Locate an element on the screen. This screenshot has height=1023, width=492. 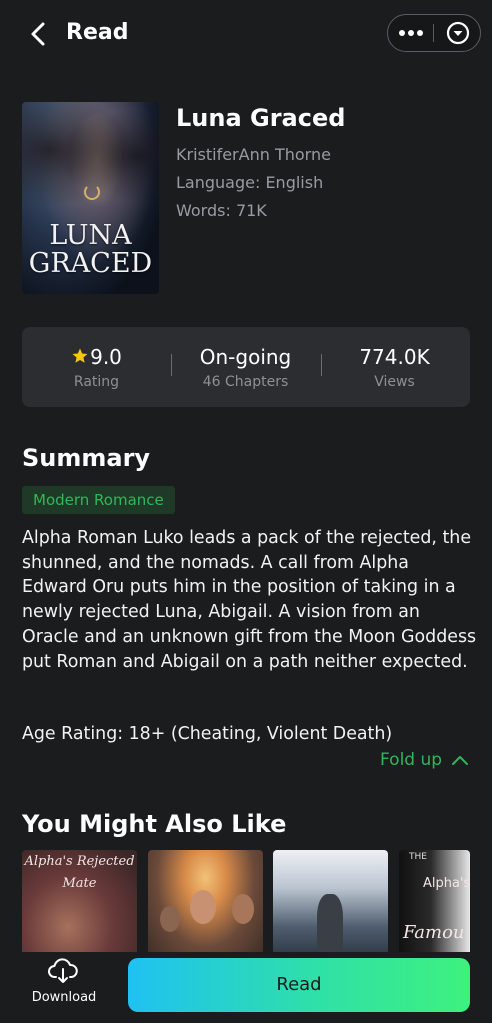
download-button: Download is located at coordinates (64, 997).